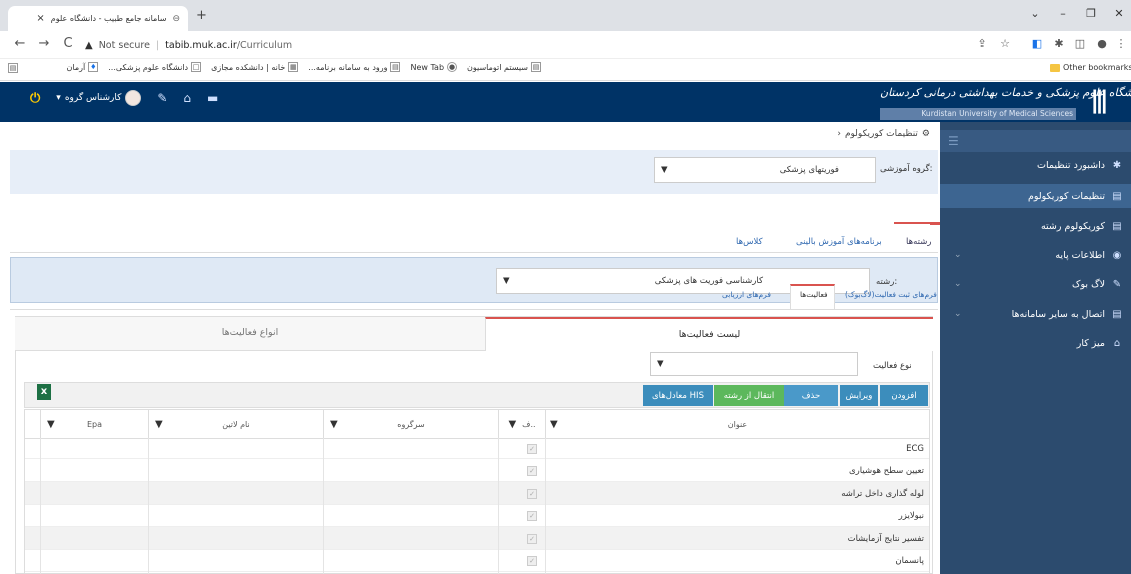 This screenshot has width=1131, height=574. I want to click on tab-classes: کلاس‌ها, so click(749, 242).